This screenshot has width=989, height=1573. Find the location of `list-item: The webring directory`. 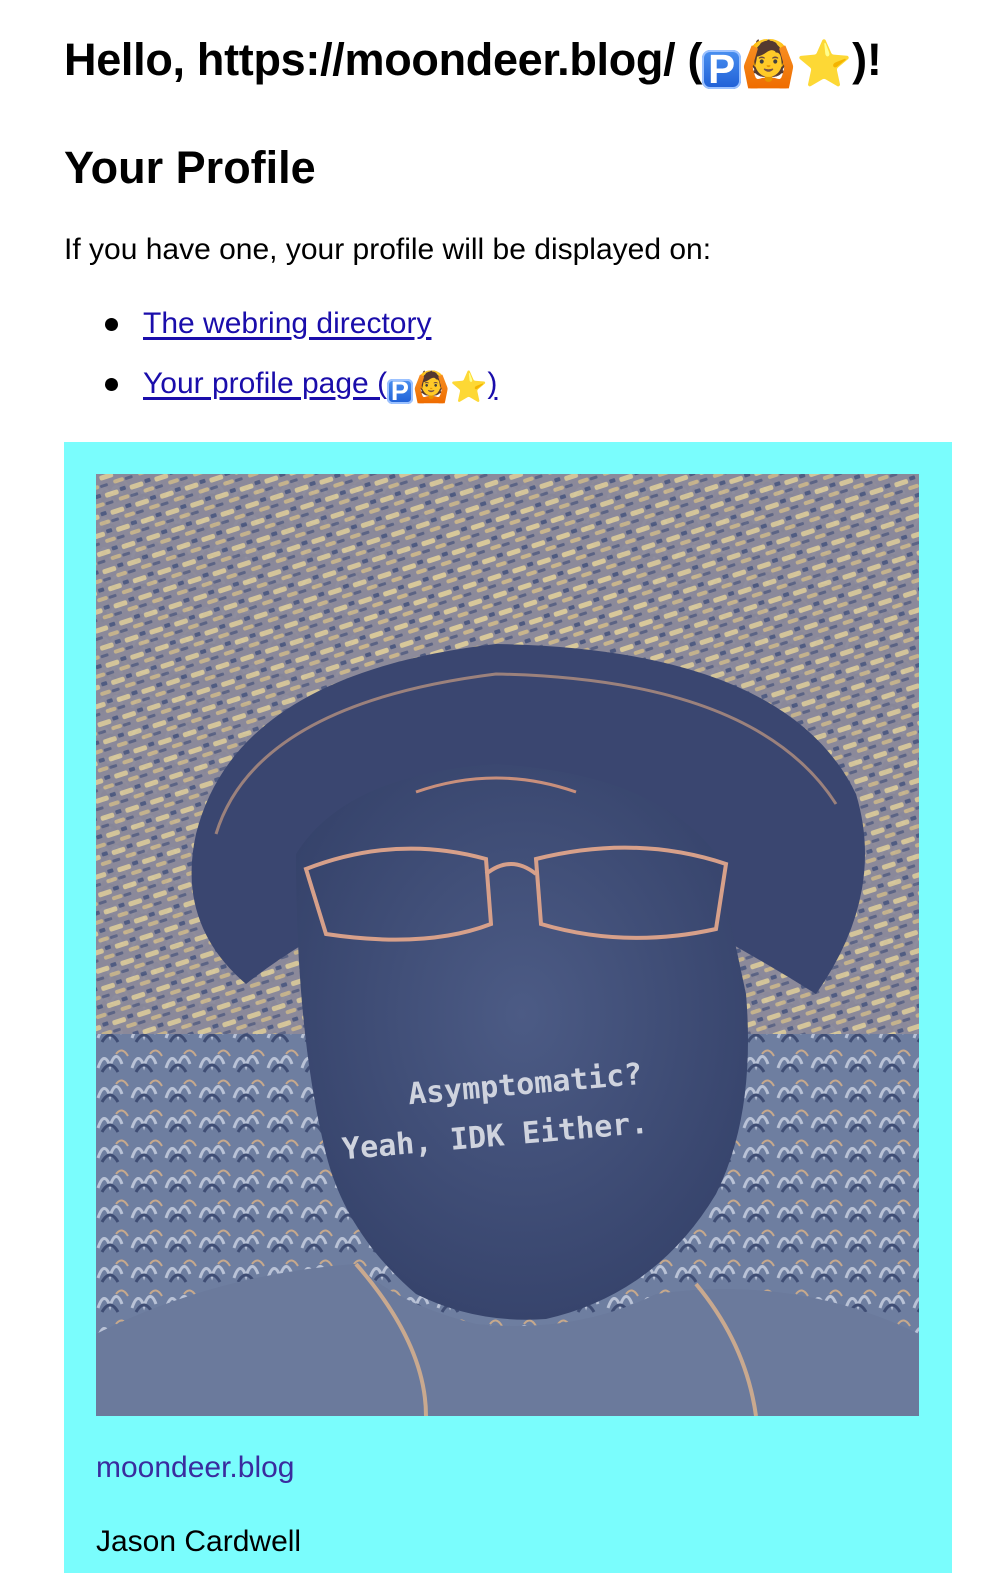

list-item: The webring directory is located at coordinates (528, 324).